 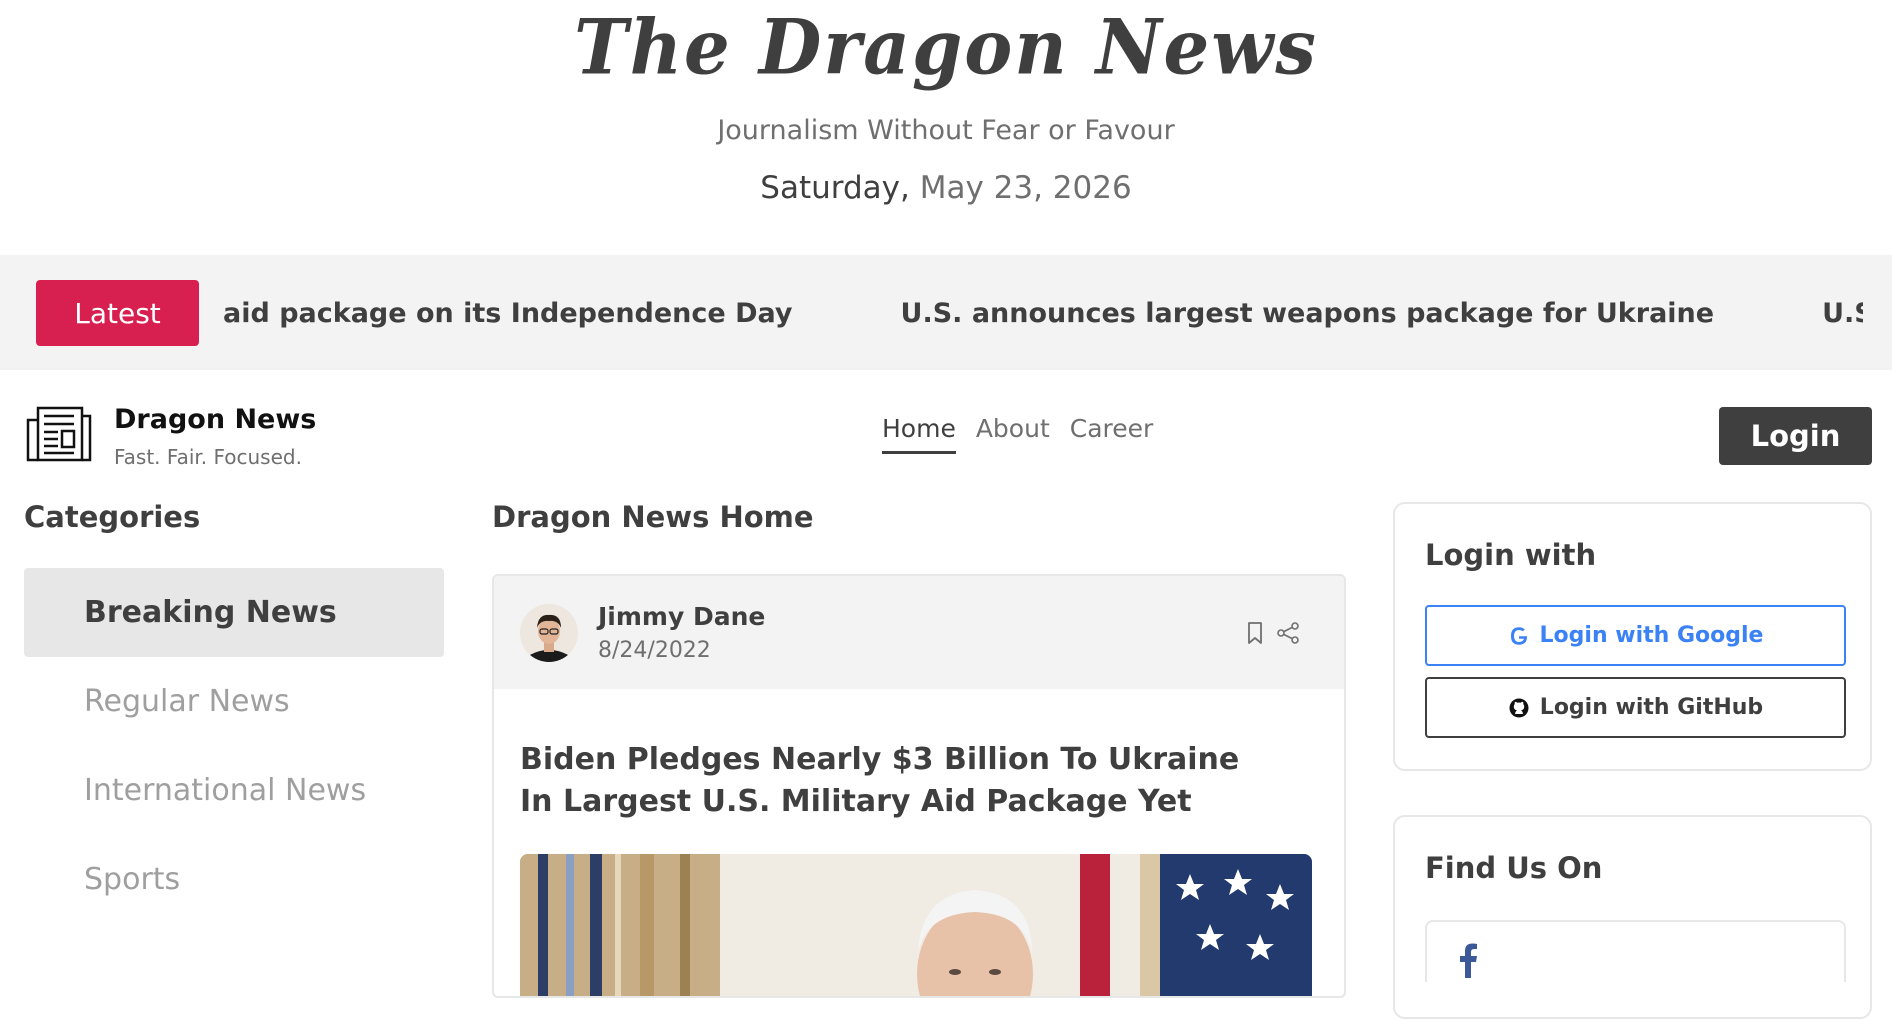 What do you see at coordinates (208, 457) in the screenshot?
I see `brand-tagline: Fast. Fair. Focused.` at bounding box center [208, 457].